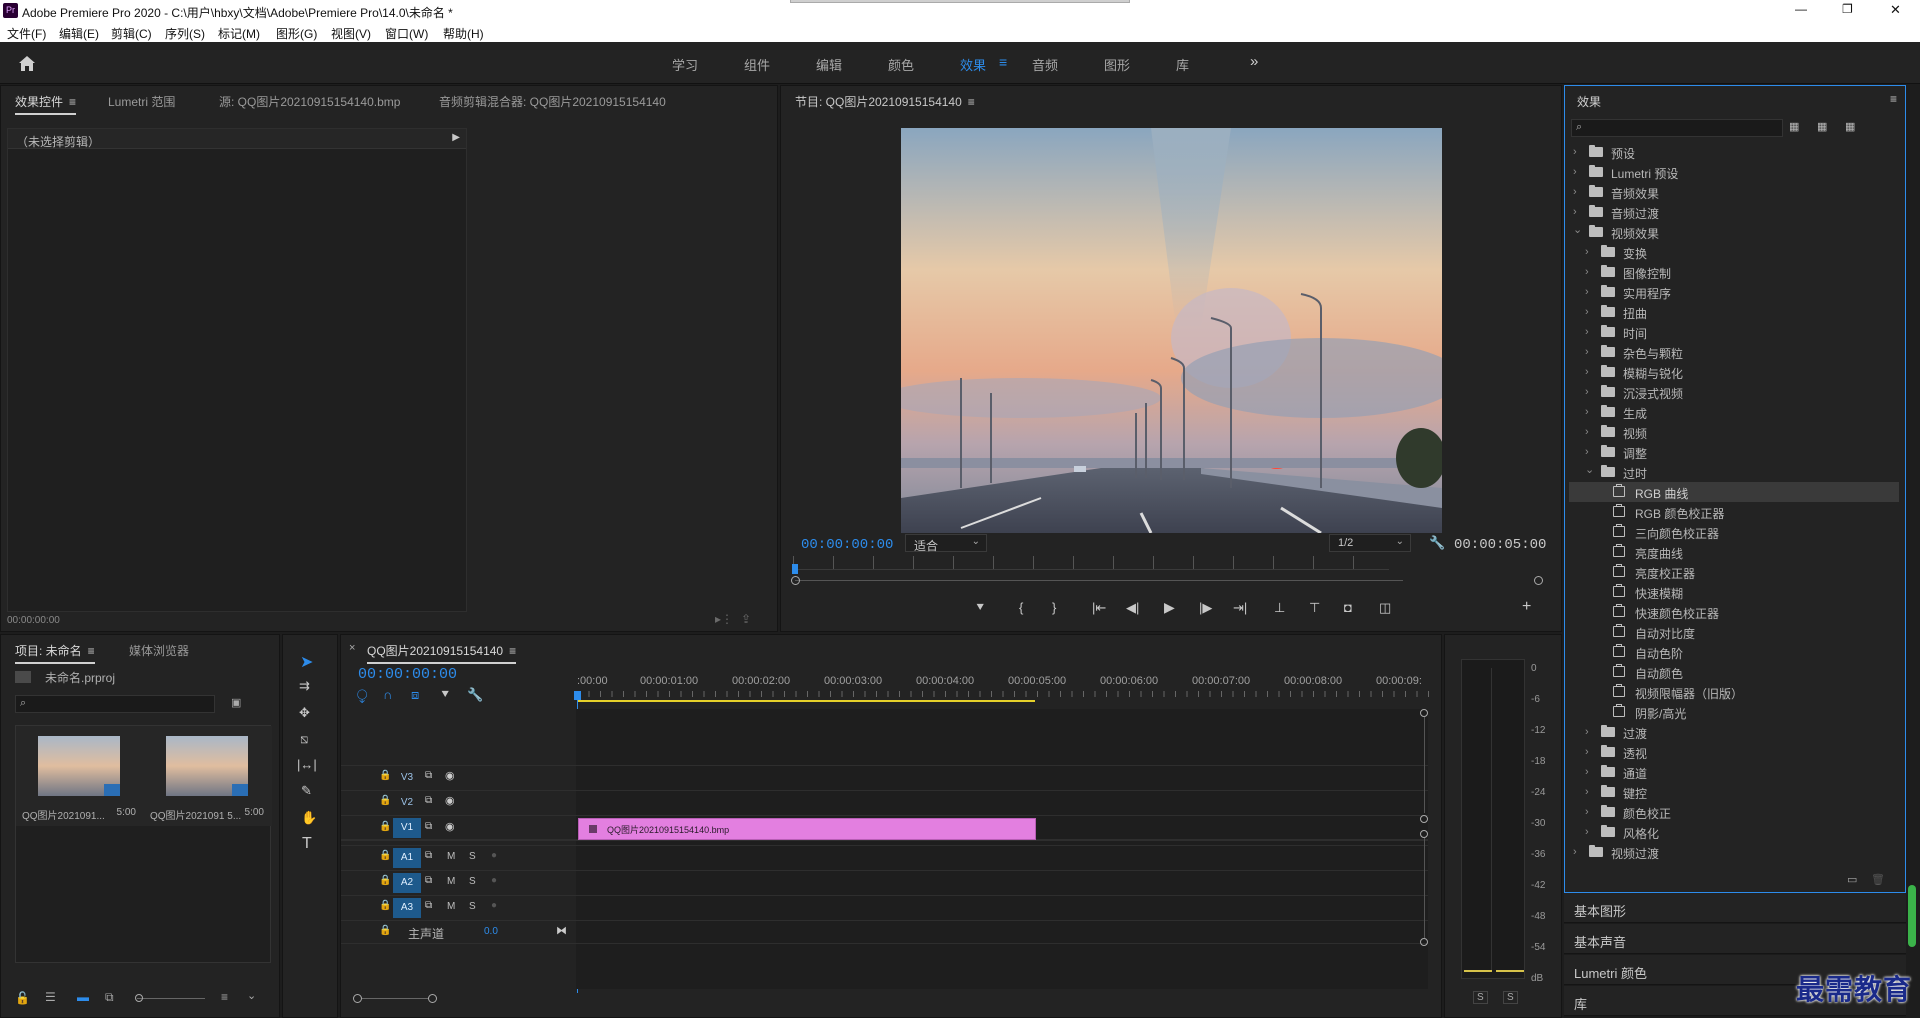 The height and width of the screenshot is (1018, 1920). Describe the element at coordinates (33, 620) in the screenshot. I see `effect-controls-timecode: 00:00:00:00` at that location.